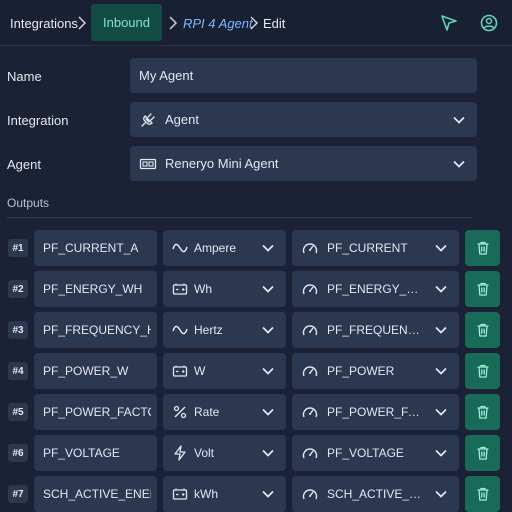 This screenshot has width=512, height=512. I want to click on output-row: #5 PF_POWER_FACTOR Rate PF_POWER_FACTOR, so click(256, 412).